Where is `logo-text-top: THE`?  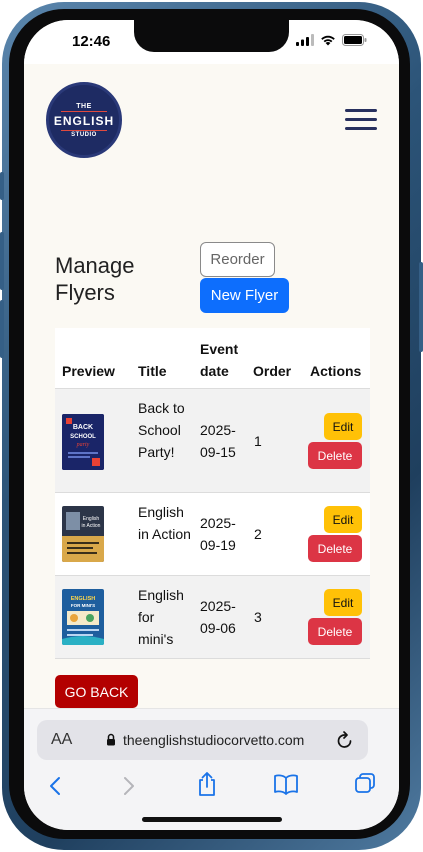 logo-text-top: THE is located at coordinates (84, 106).